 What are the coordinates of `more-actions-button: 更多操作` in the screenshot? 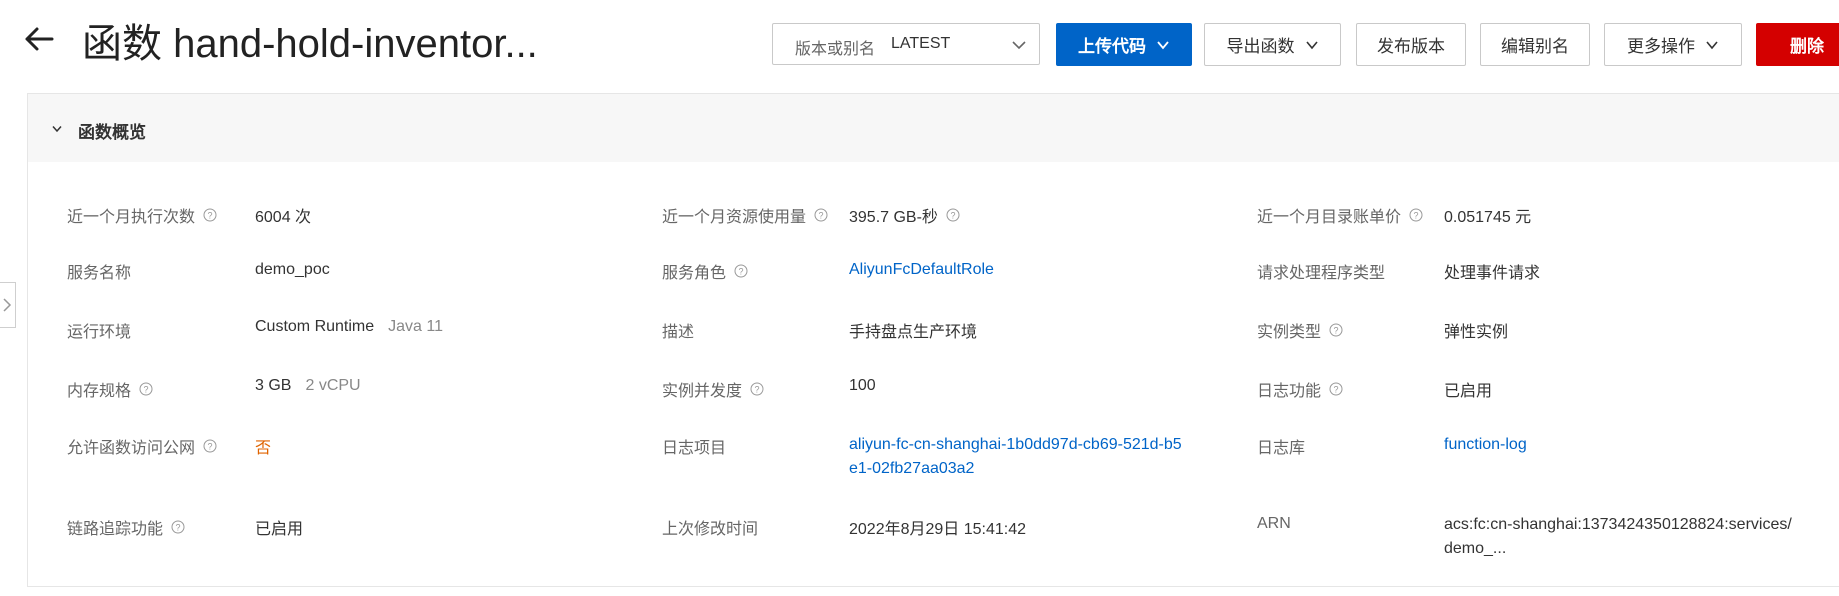 It's located at (1673, 44).